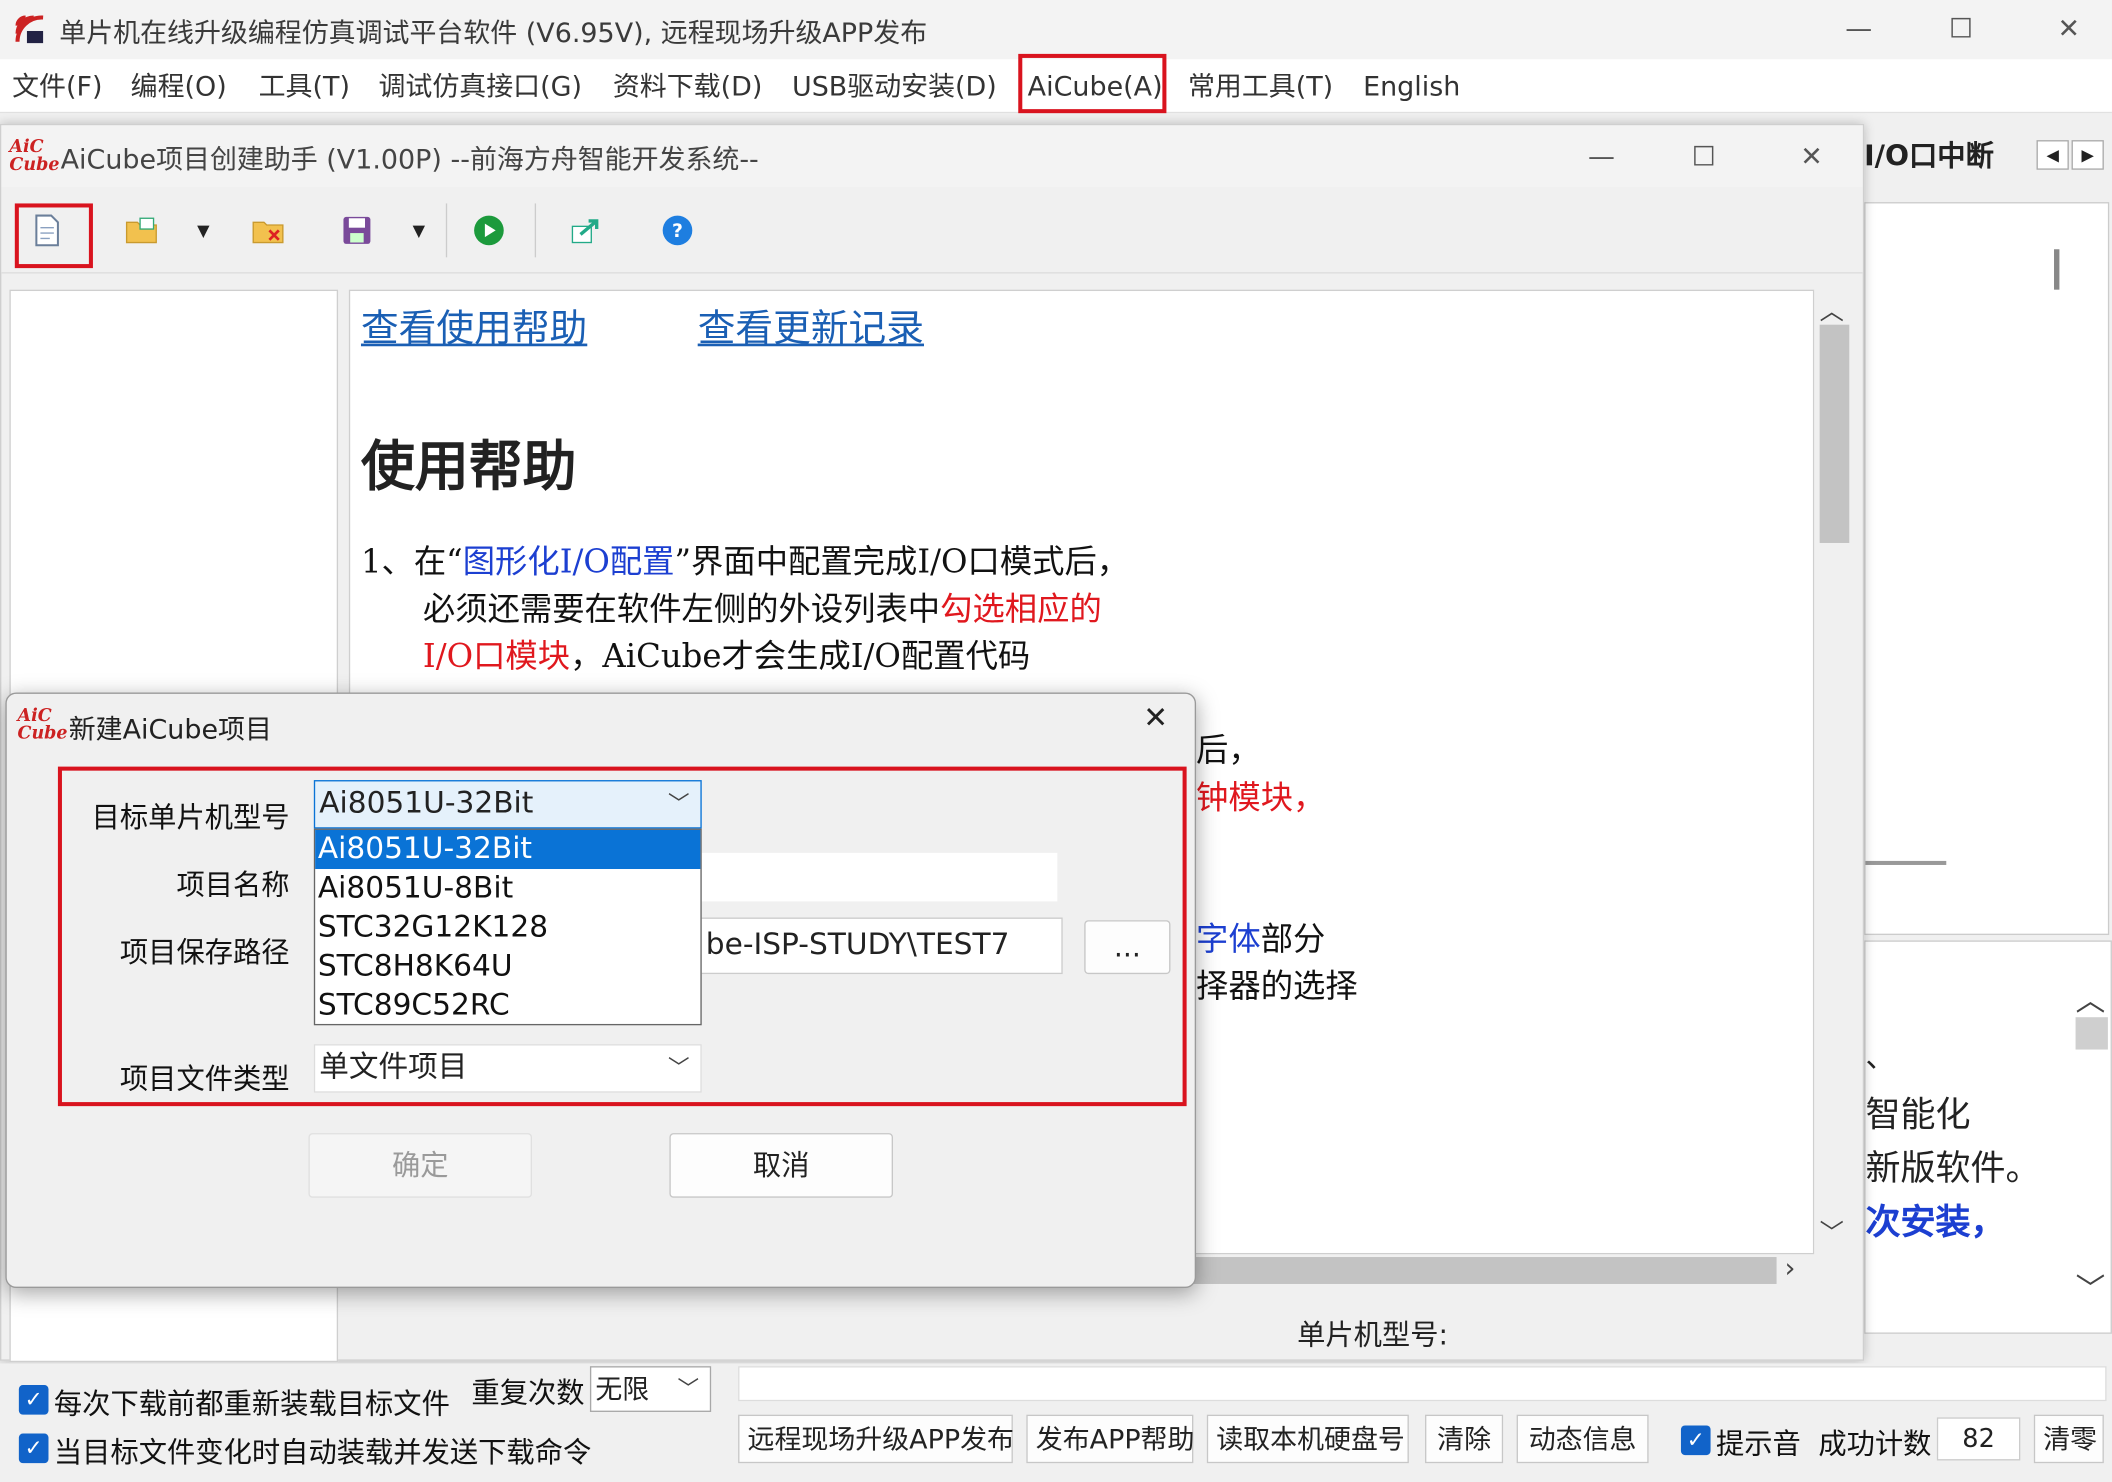 Image resolution: width=2112 pixels, height=1482 pixels. Describe the element at coordinates (1833, 772) in the screenshot. I see `help-vertical-scrollbar: ︿ ﹀` at that location.